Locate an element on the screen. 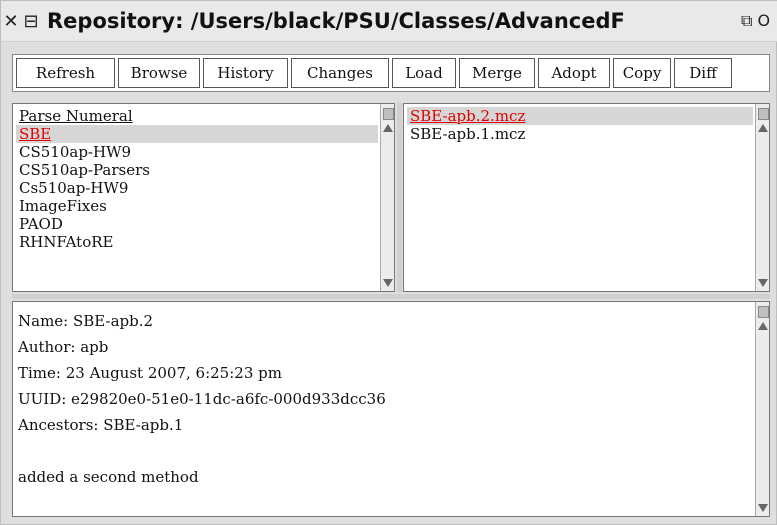 The image size is (777, 525). browse-button: Browse is located at coordinates (159, 73).